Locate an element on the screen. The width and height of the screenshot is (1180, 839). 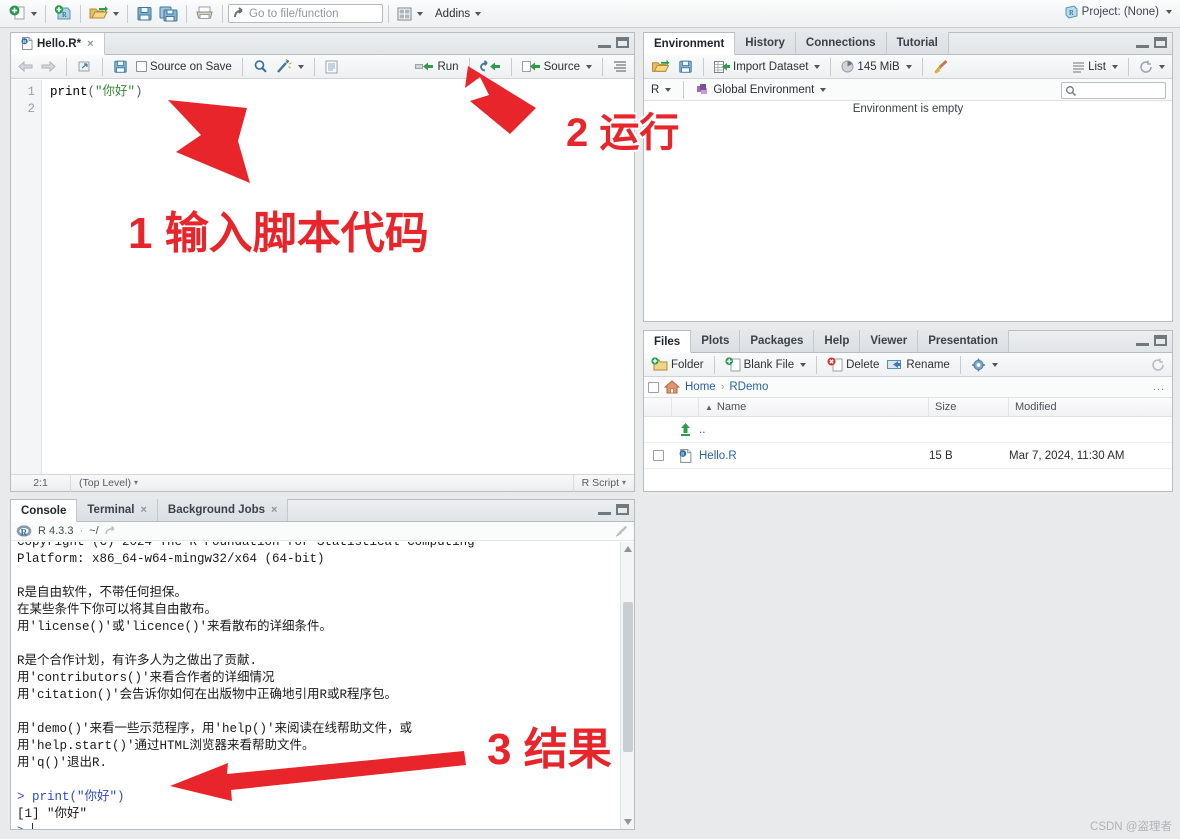
tab-terminal: Terminal × is located at coordinates (117, 510).